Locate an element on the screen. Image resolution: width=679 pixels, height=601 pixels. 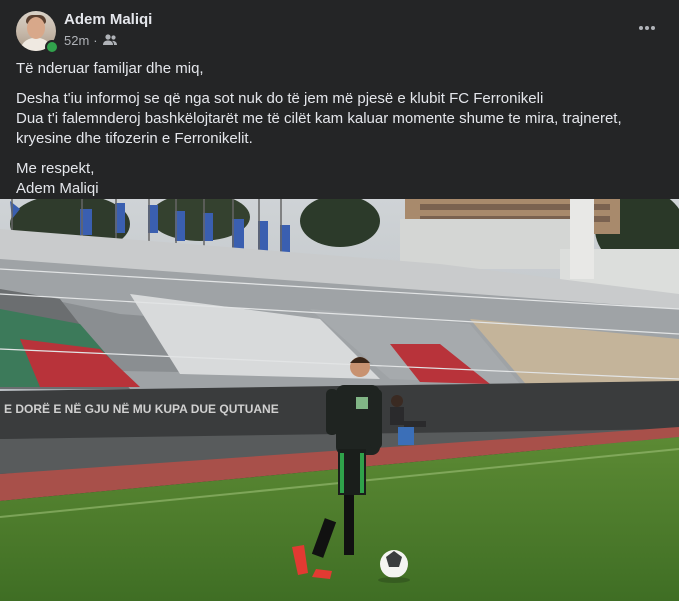
author-name: Adem Maliqi is located at coordinates (108, 19).